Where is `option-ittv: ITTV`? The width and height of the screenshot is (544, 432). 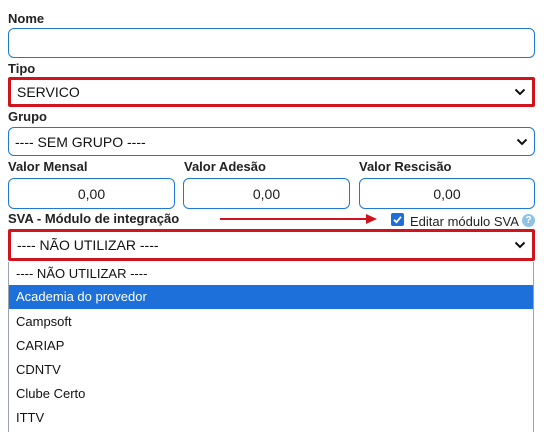 option-ittv: ITTV is located at coordinates (271, 418).